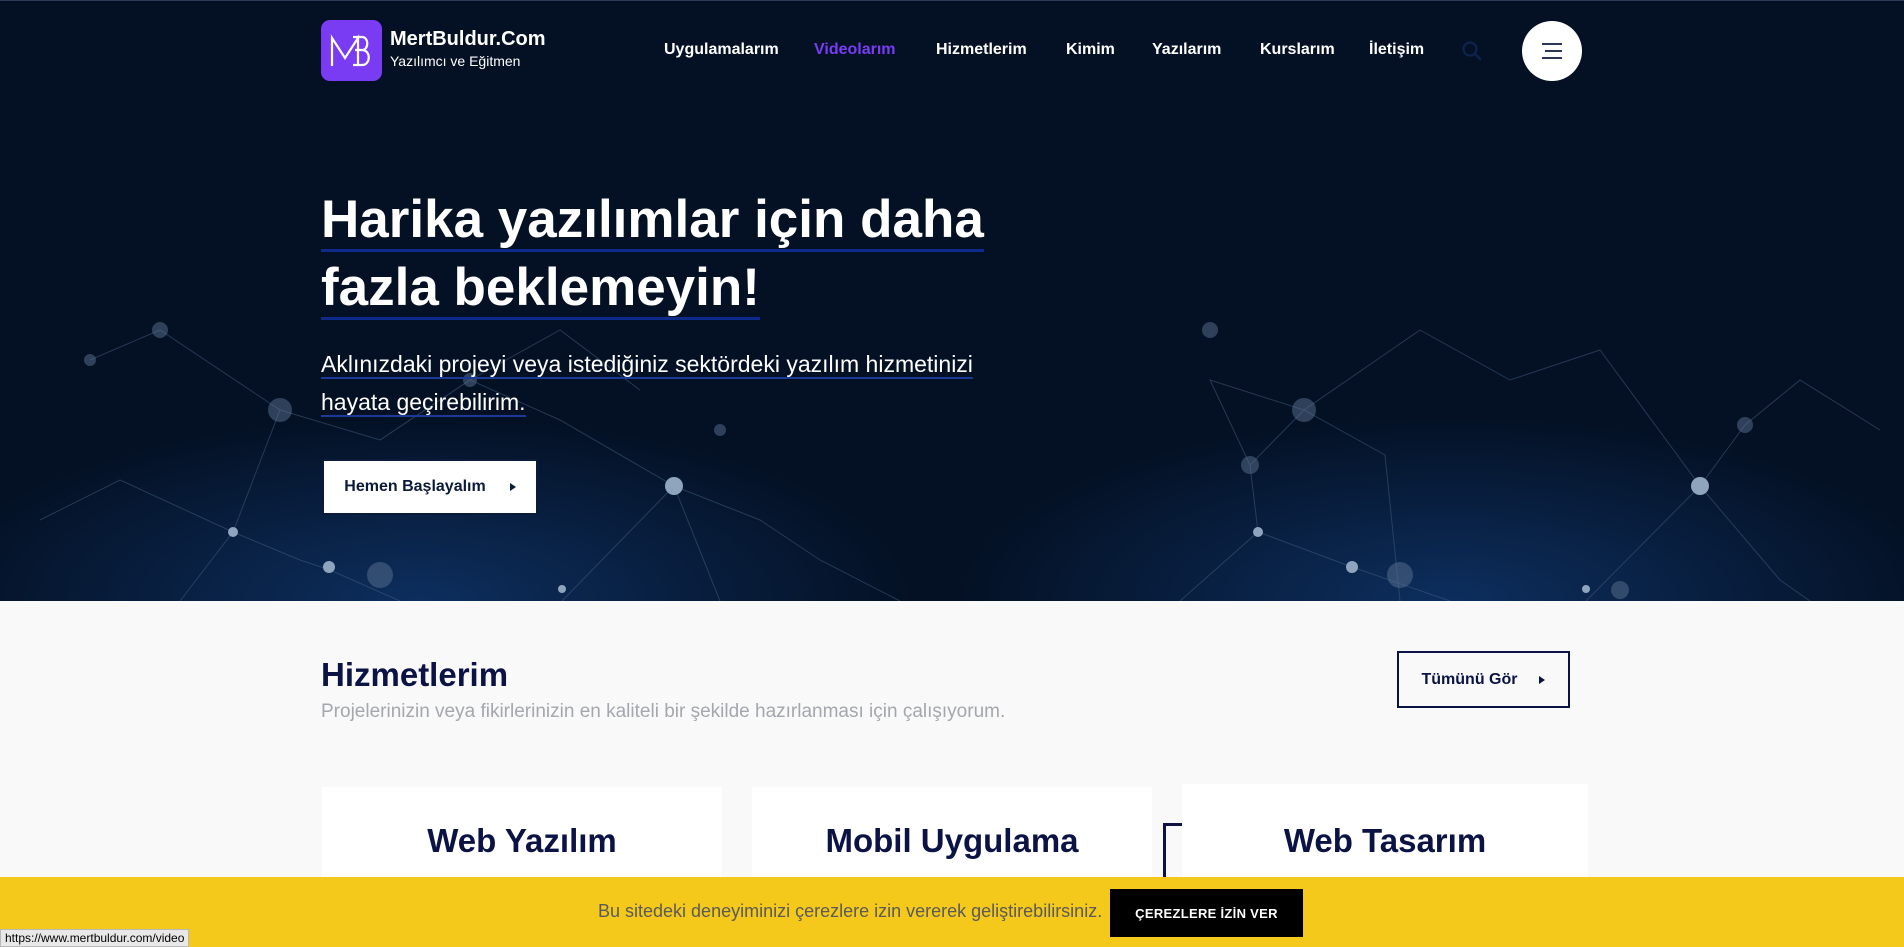 The height and width of the screenshot is (947, 1904). Describe the element at coordinates (721, 50) in the screenshot. I see `nav-item-uygulamalarim: Uygulamalarım` at that location.